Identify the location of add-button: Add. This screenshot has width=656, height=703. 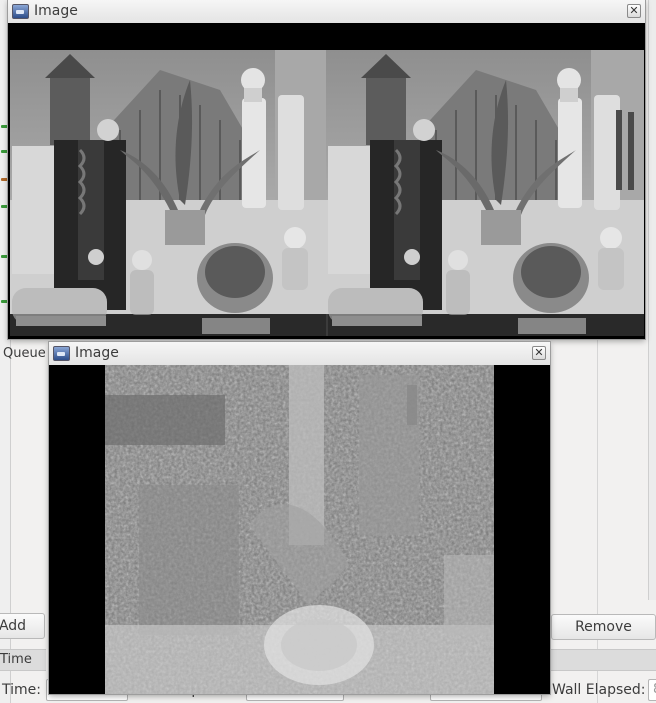
(22, 626).